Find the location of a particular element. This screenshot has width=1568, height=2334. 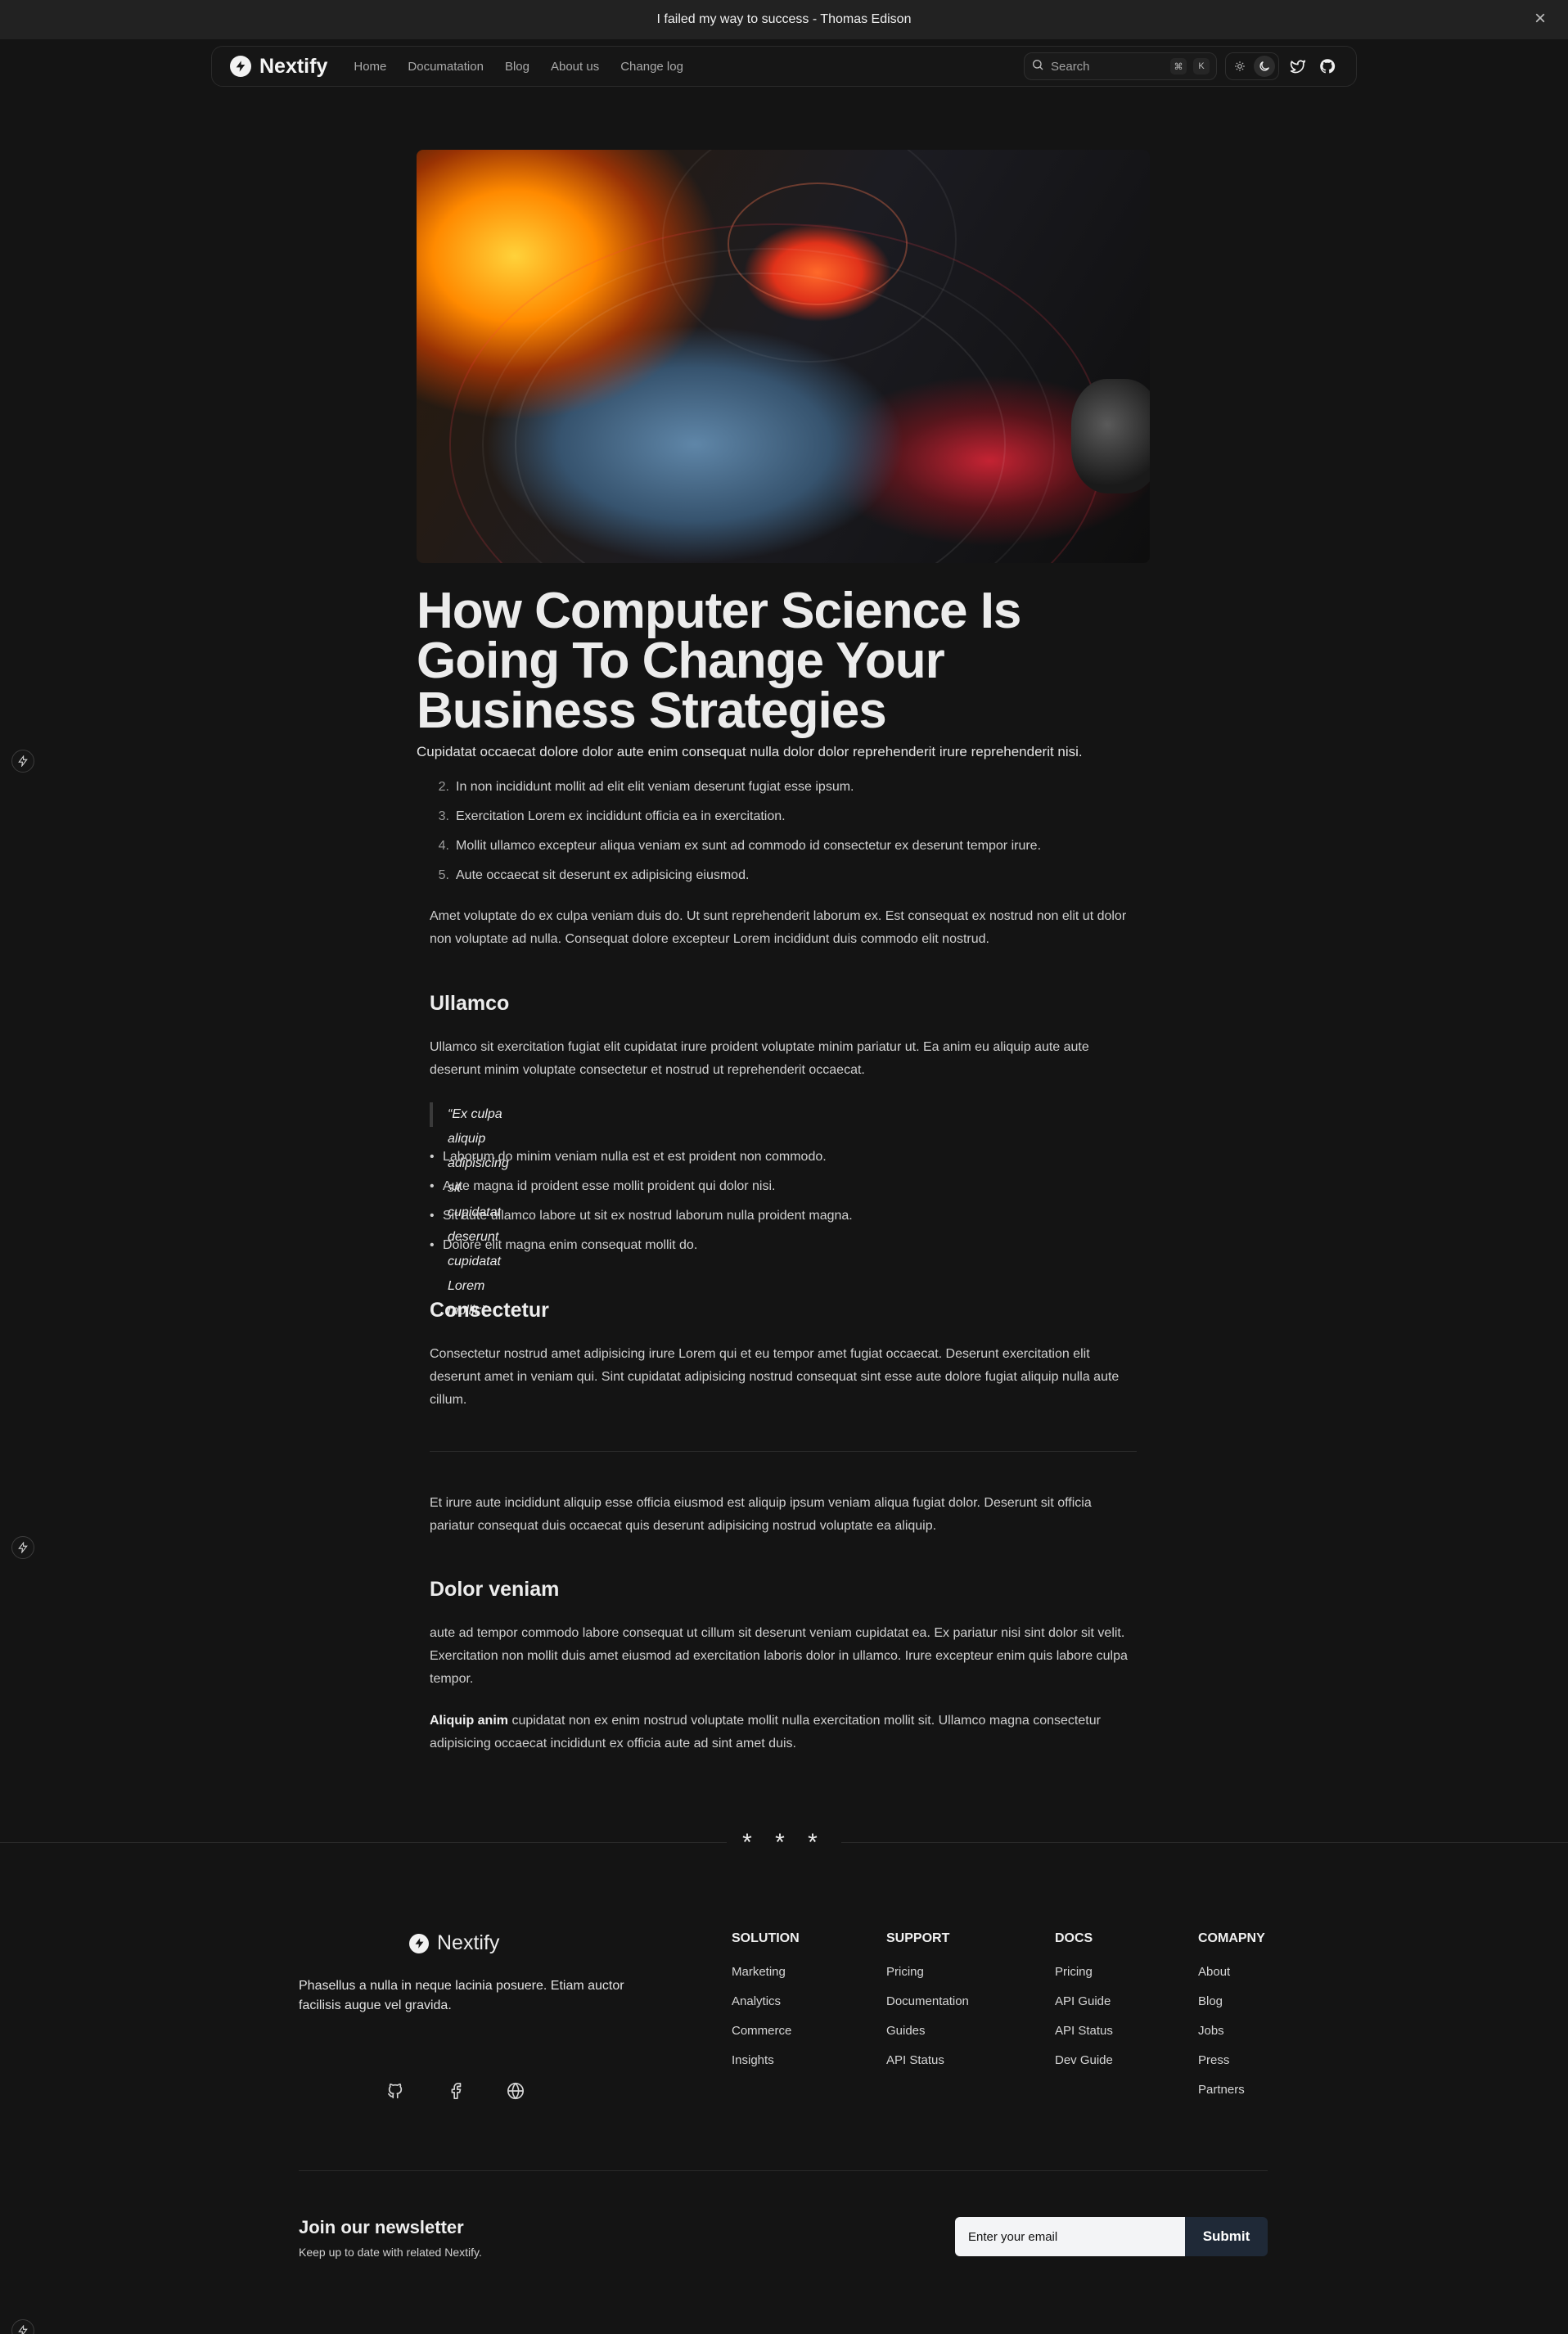

footer-link: About is located at coordinates (1231, 1979).